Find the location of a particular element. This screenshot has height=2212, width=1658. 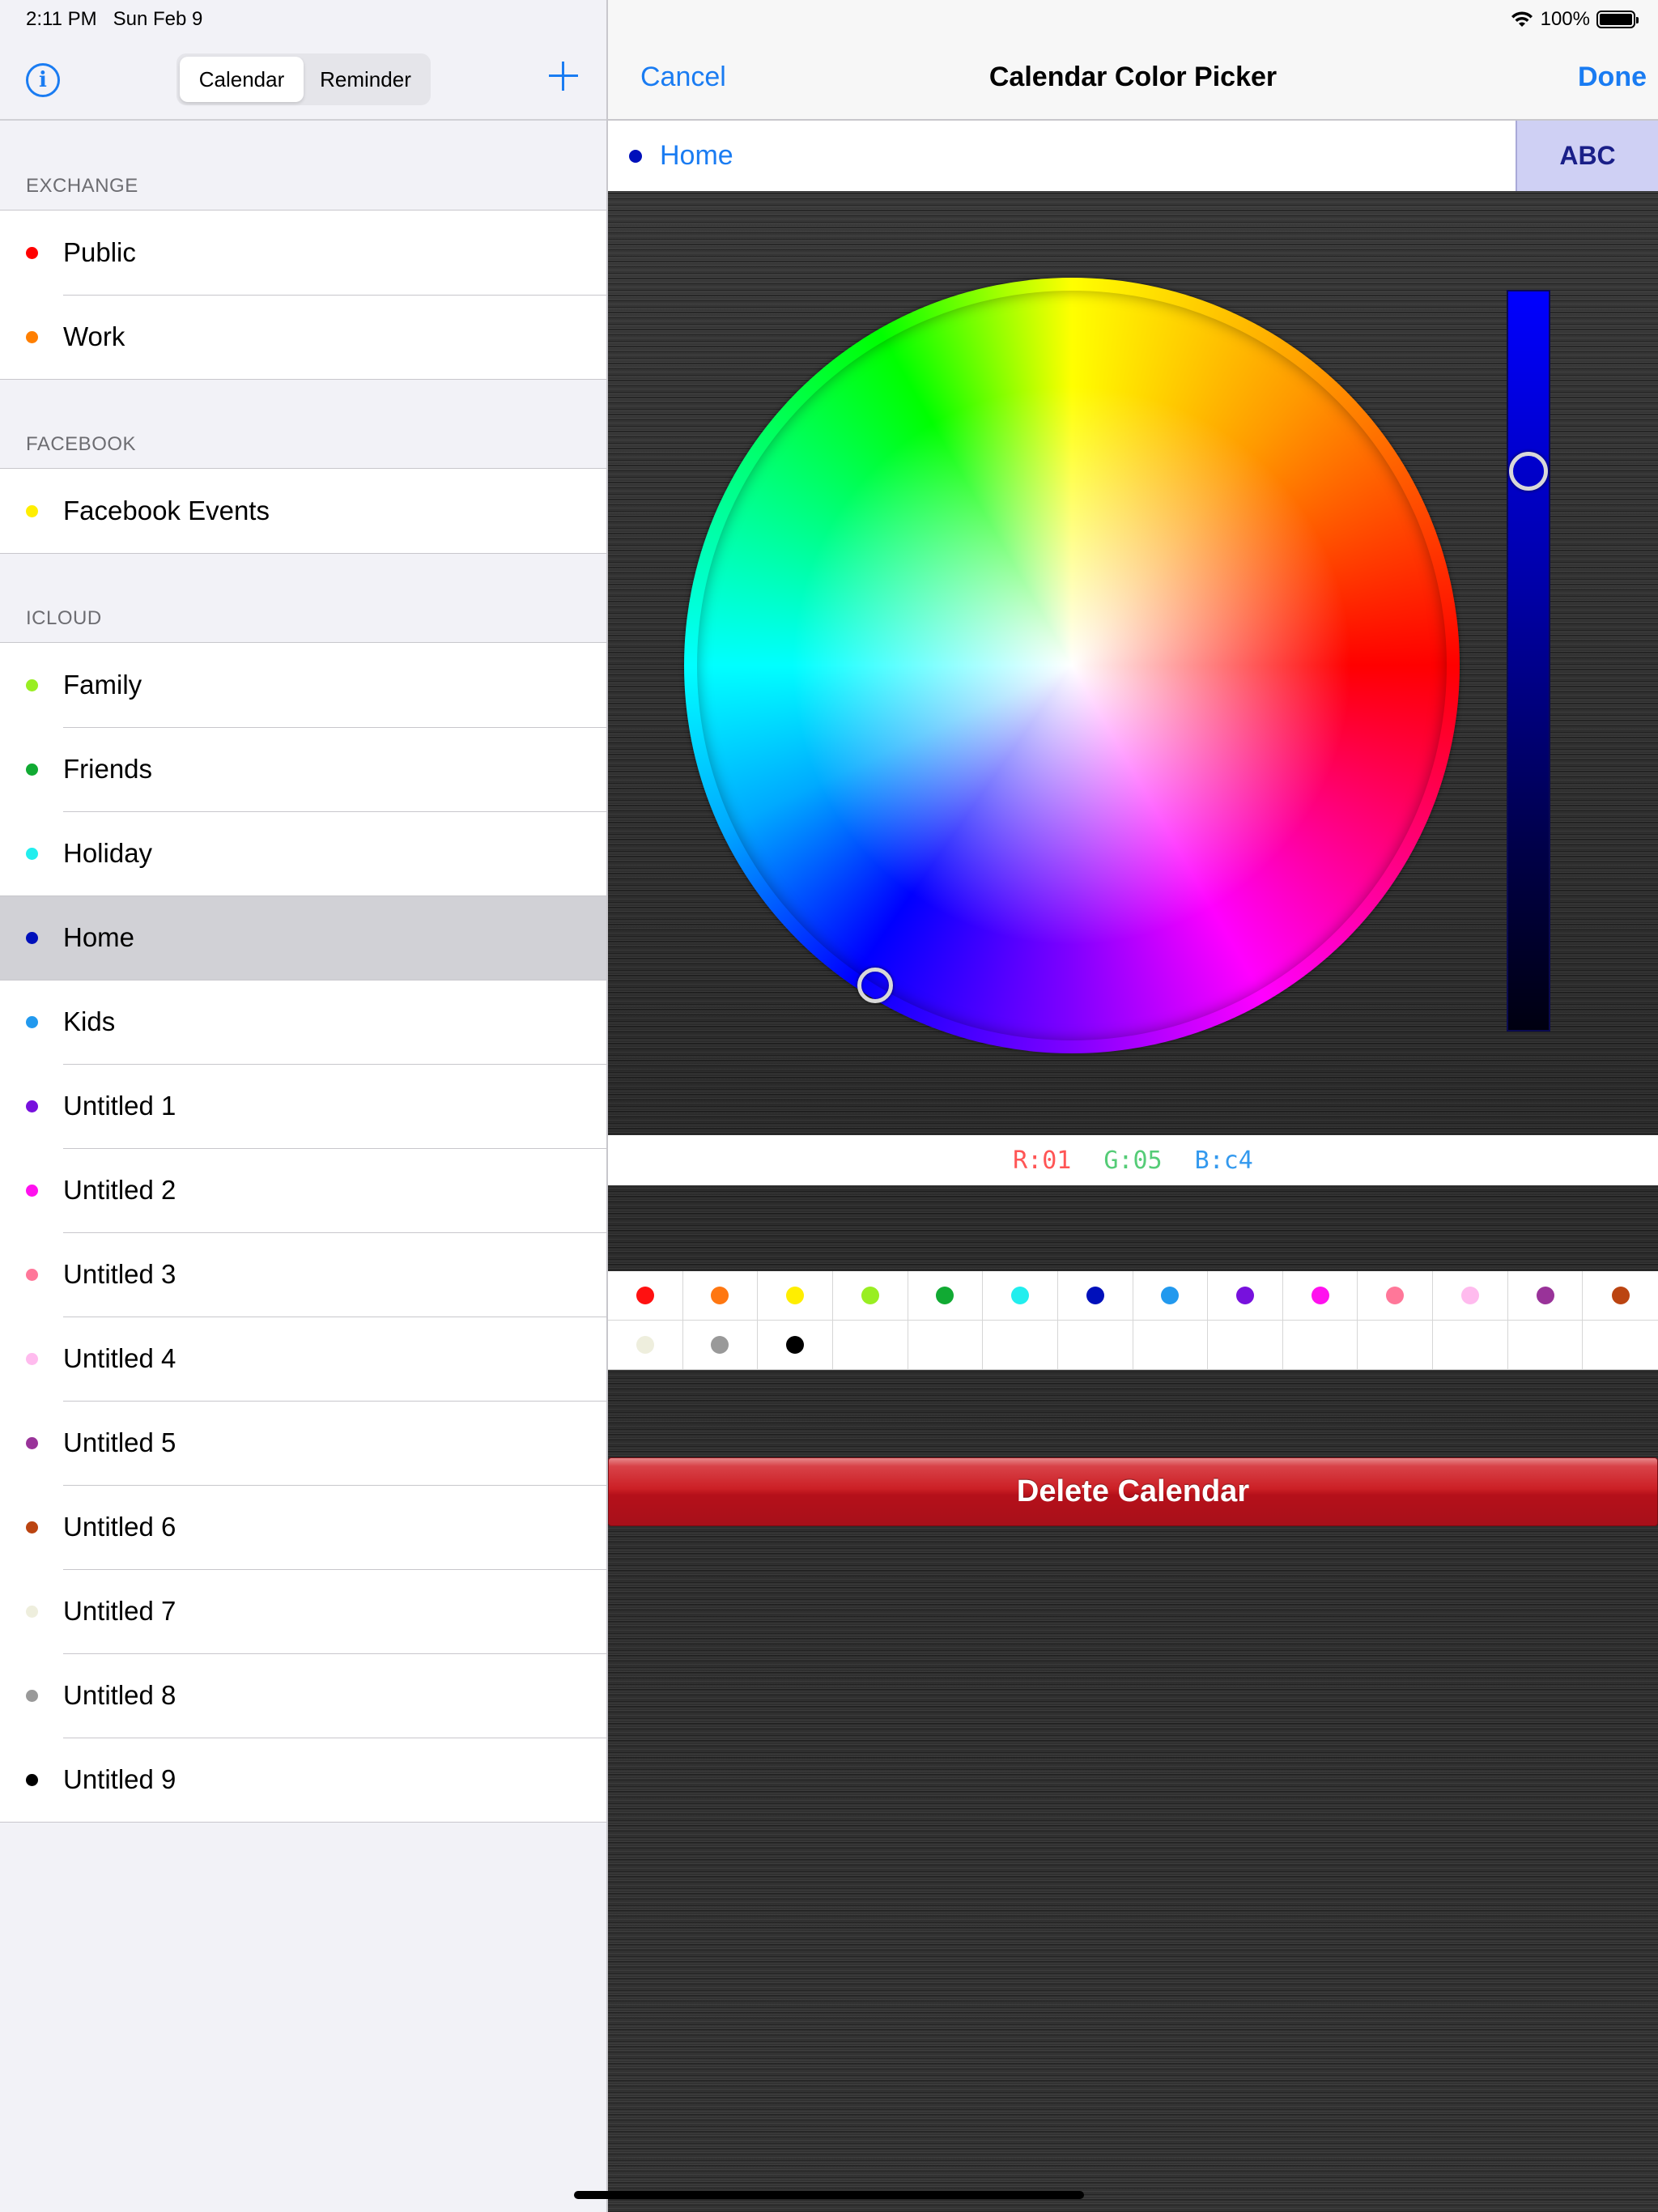

calendar-label: Untitled 3 is located at coordinates (119, 1274).